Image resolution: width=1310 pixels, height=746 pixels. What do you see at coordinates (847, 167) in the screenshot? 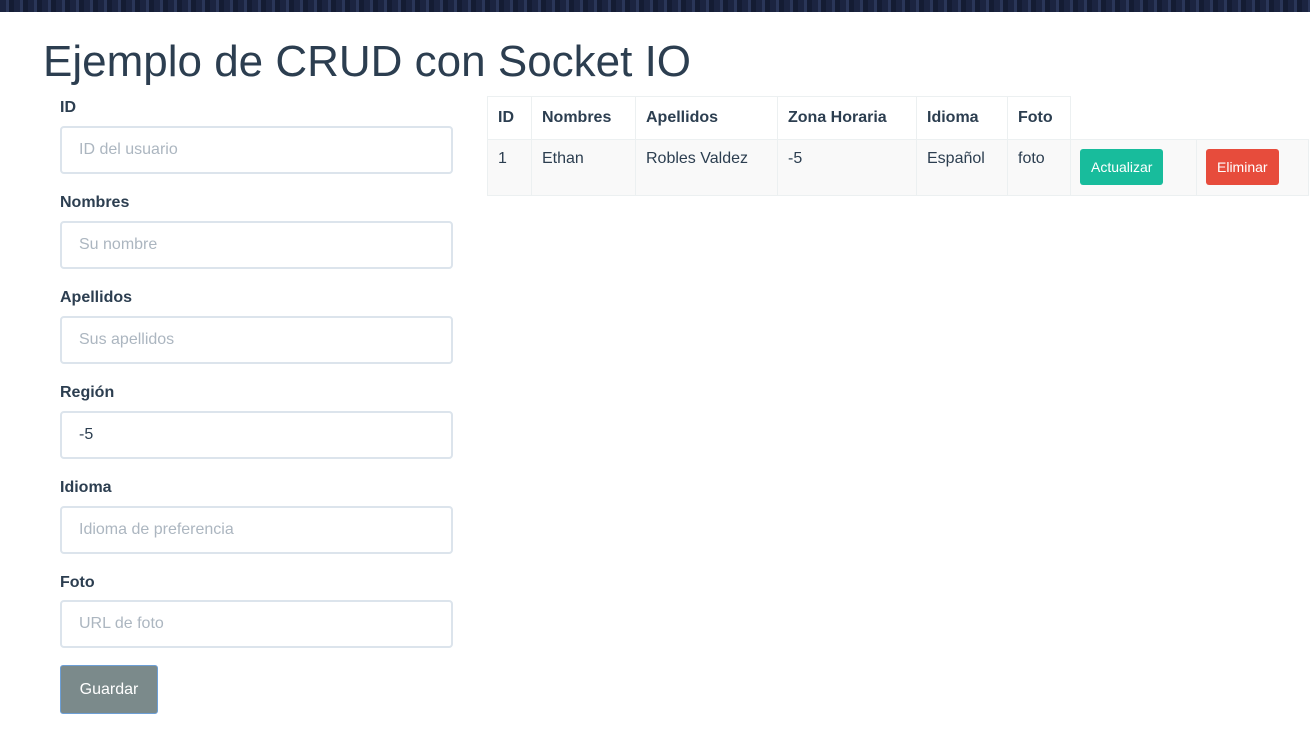
I see `cell-zona-horaria: -5` at bounding box center [847, 167].